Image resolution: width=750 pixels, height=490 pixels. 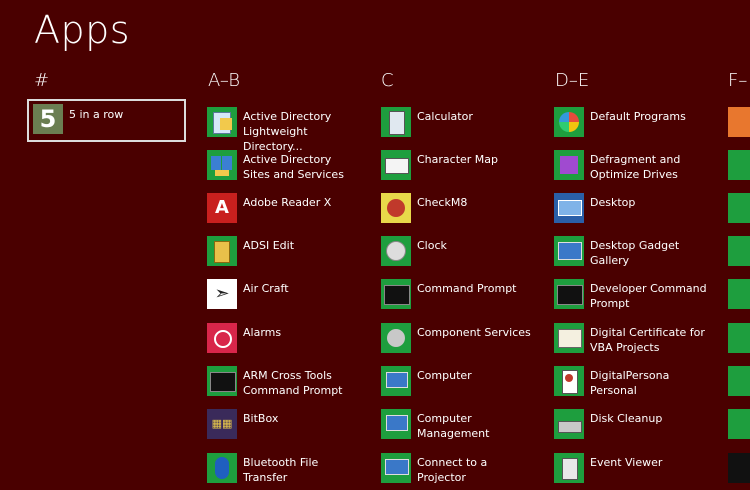 What do you see at coordinates (569, 251) in the screenshot?
I see `gadget-gallery-icon` at bounding box center [569, 251].